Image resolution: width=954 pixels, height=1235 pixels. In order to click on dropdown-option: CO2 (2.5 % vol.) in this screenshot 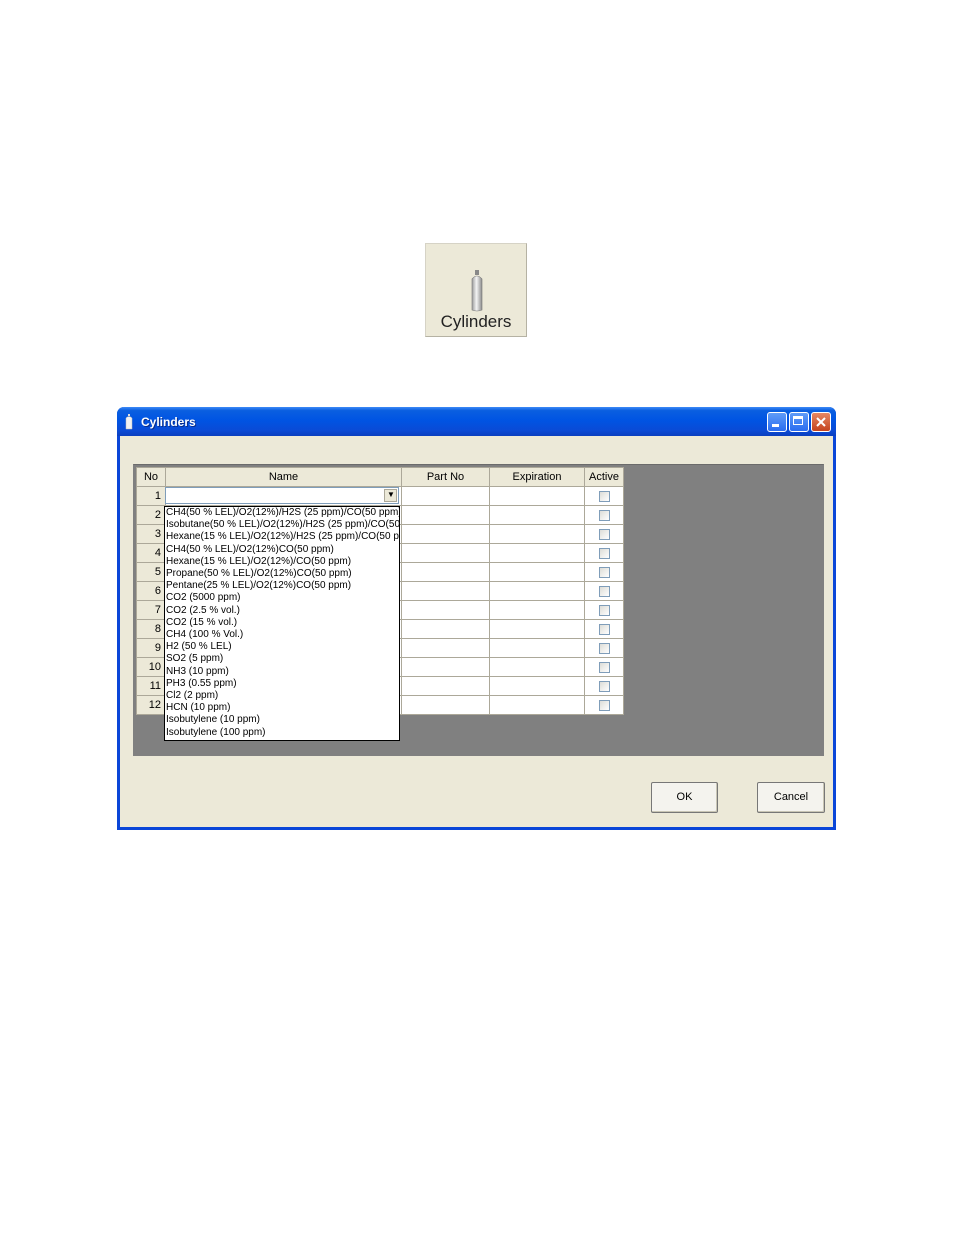, I will do `click(282, 611)`.